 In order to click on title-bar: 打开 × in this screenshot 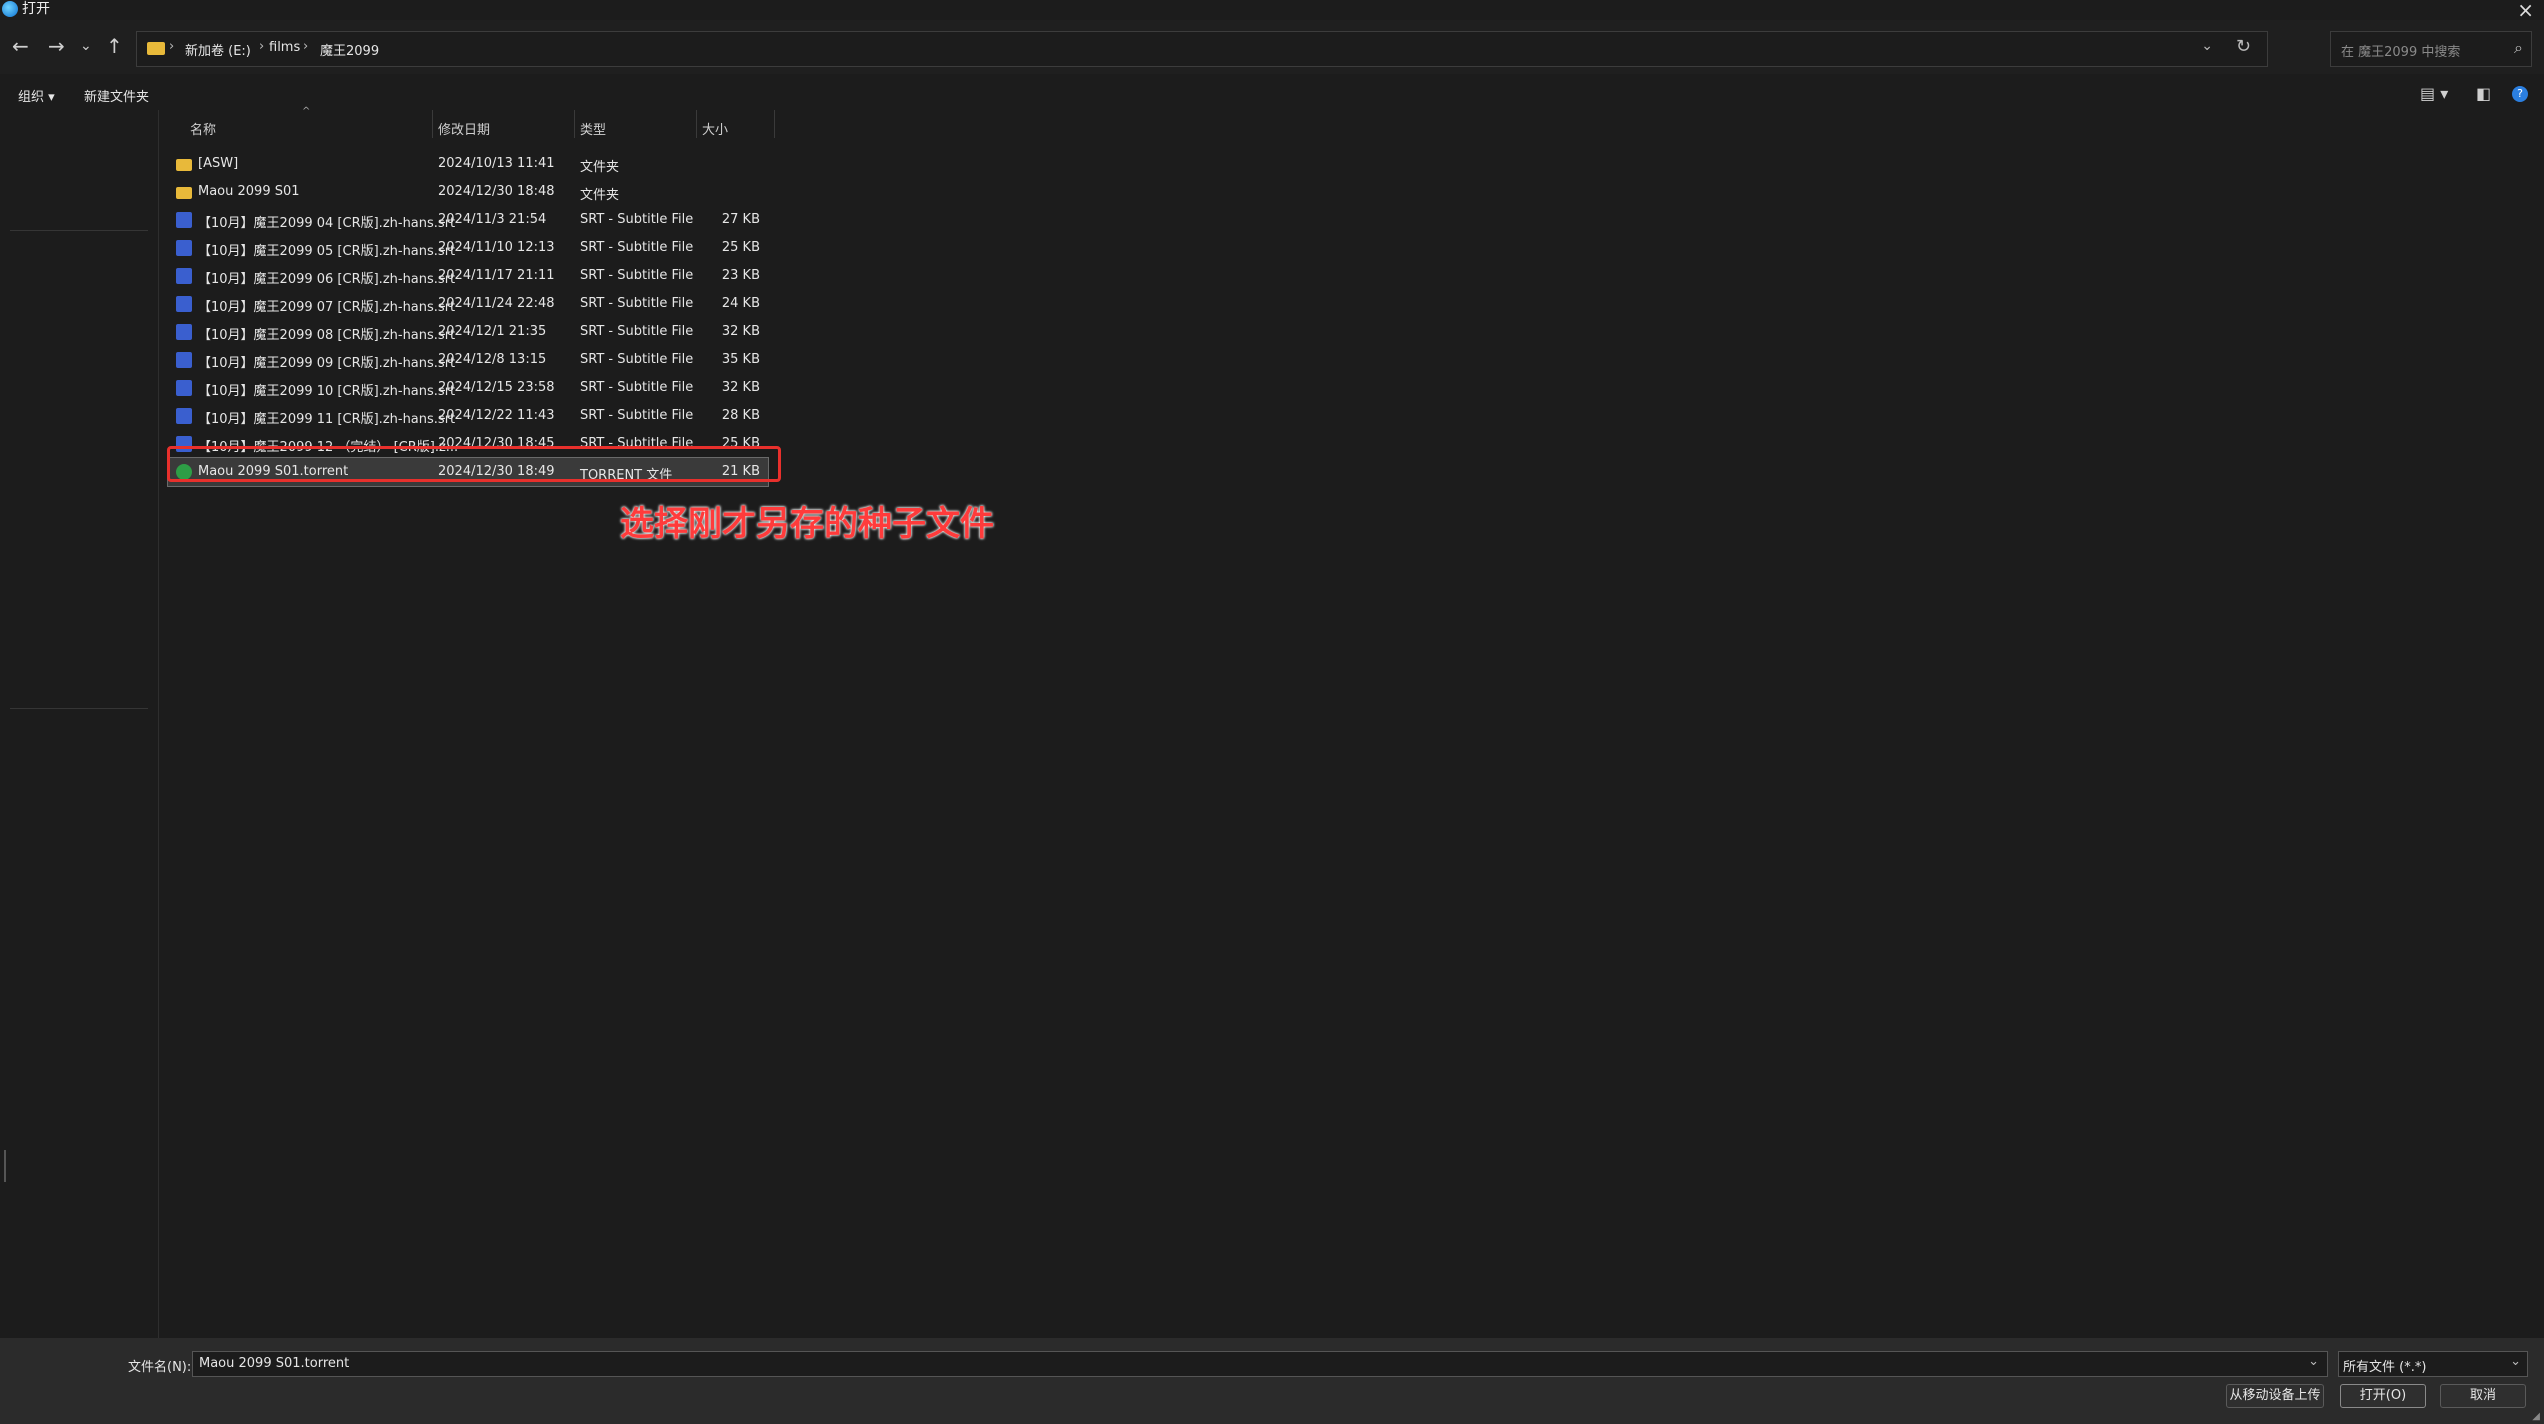, I will do `click(1272, 11)`.